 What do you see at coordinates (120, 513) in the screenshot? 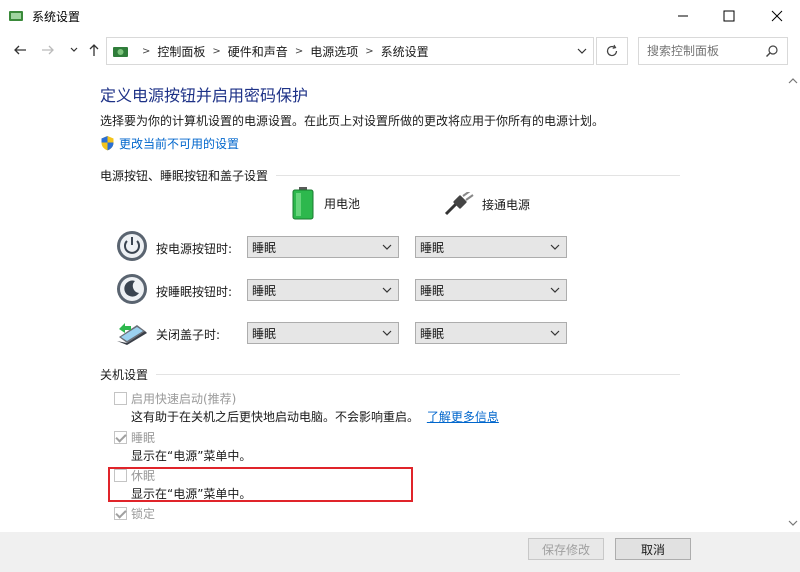
I see `lock-checkbox` at bounding box center [120, 513].